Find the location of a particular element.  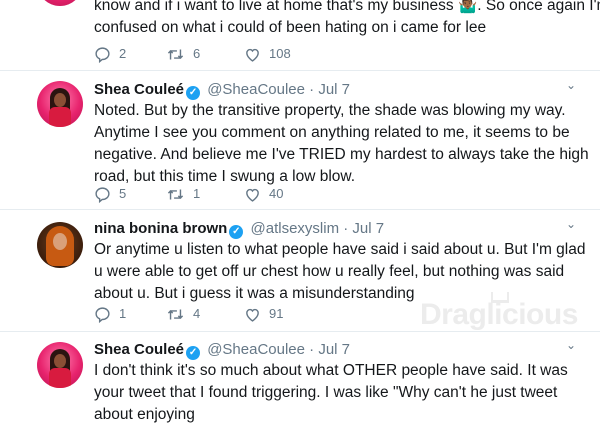

tweet-header: nina bonina brown ✓ @atlsexyslim · Jul 7 is located at coordinates (239, 229).